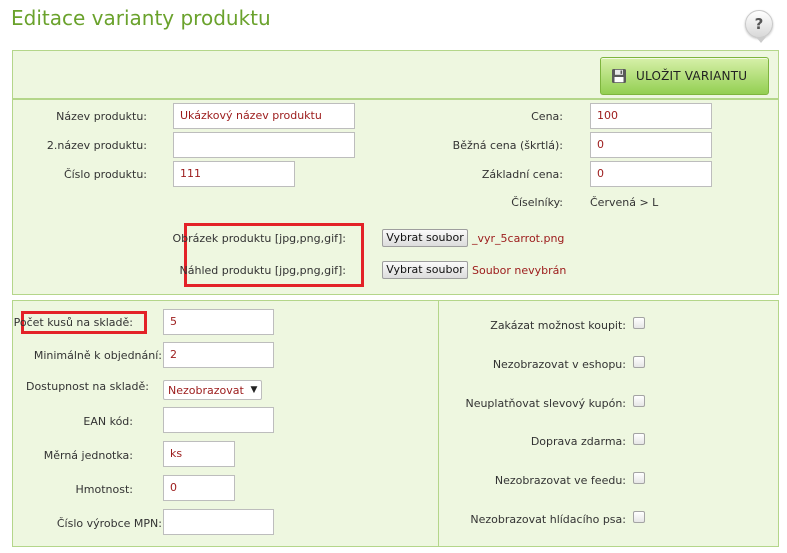 This screenshot has height=553, width=787. I want to click on stock-count-label: Počet kusů na skladě:, so click(73, 322).